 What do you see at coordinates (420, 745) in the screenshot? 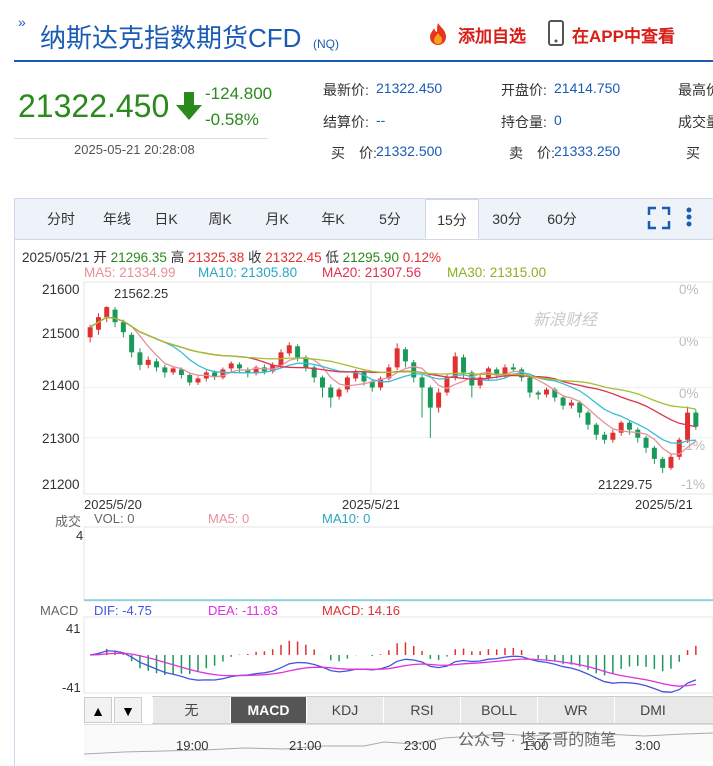
I see `navigator-time-label: 23:00` at bounding box center [420, 745].